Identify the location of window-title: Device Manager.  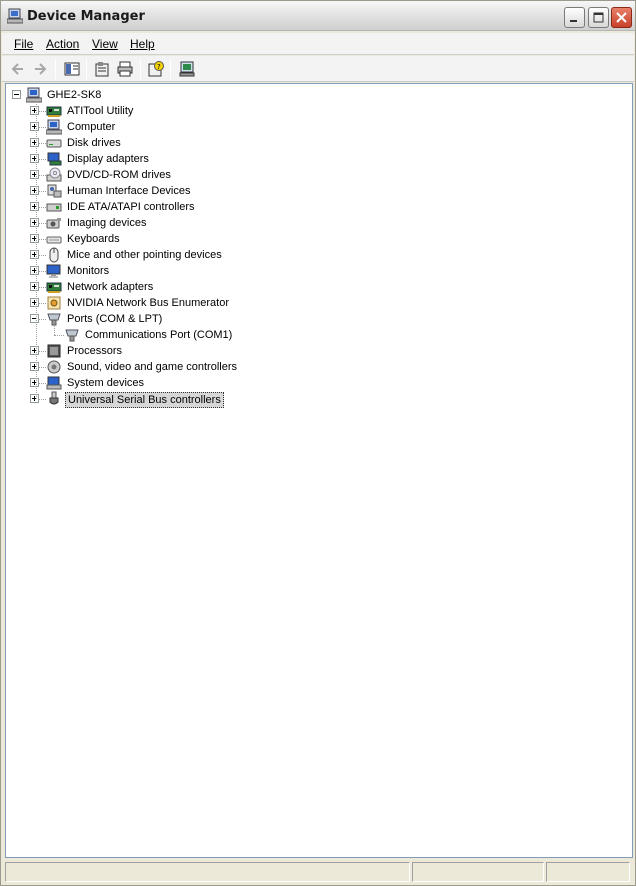
(86, 16).